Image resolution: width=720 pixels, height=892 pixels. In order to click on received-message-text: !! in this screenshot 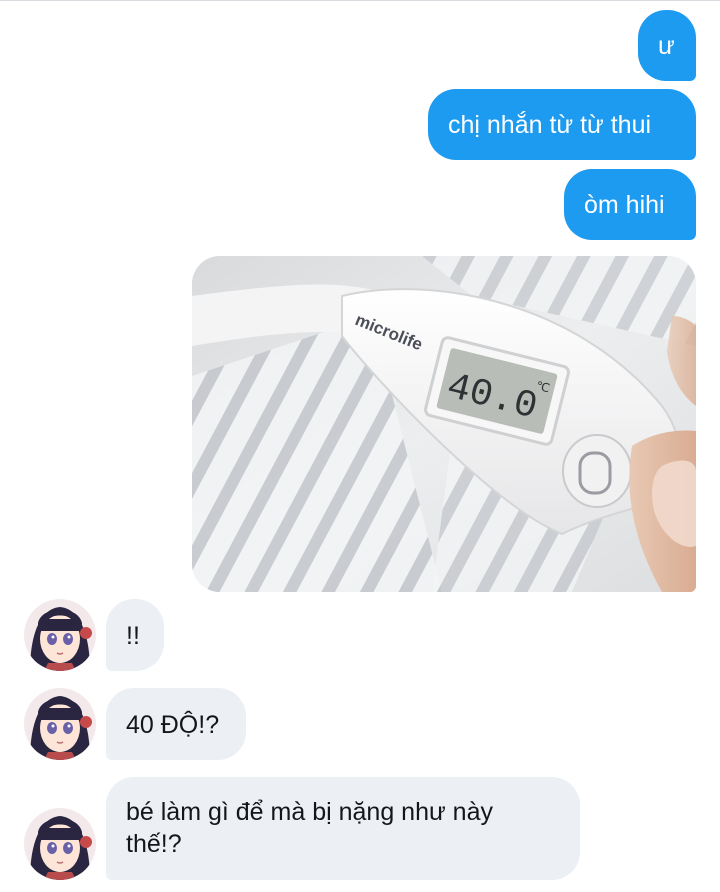, I will do `click(133, 636)`.